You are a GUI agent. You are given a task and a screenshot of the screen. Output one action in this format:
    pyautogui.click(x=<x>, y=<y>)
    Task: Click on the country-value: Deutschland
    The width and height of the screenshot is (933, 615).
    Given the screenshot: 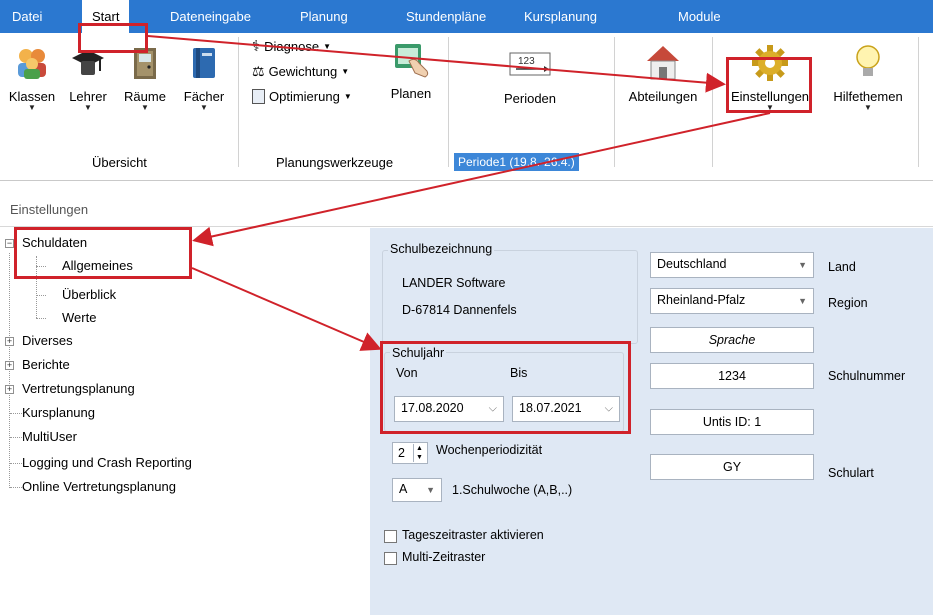 What is the action you would take?
    pyautogui.click(x=692, y=264)
    